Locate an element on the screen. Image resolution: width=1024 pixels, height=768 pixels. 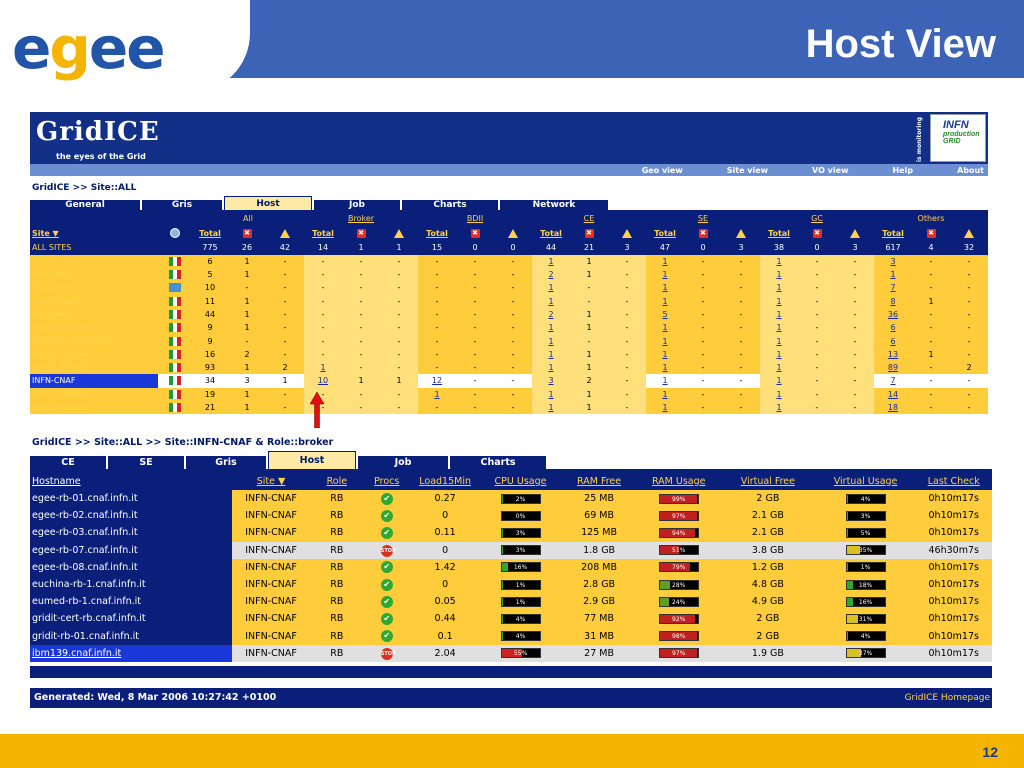
hostname-cell: egee-rb-02.cnaf.infn.it is located at coordinates (131, 516).